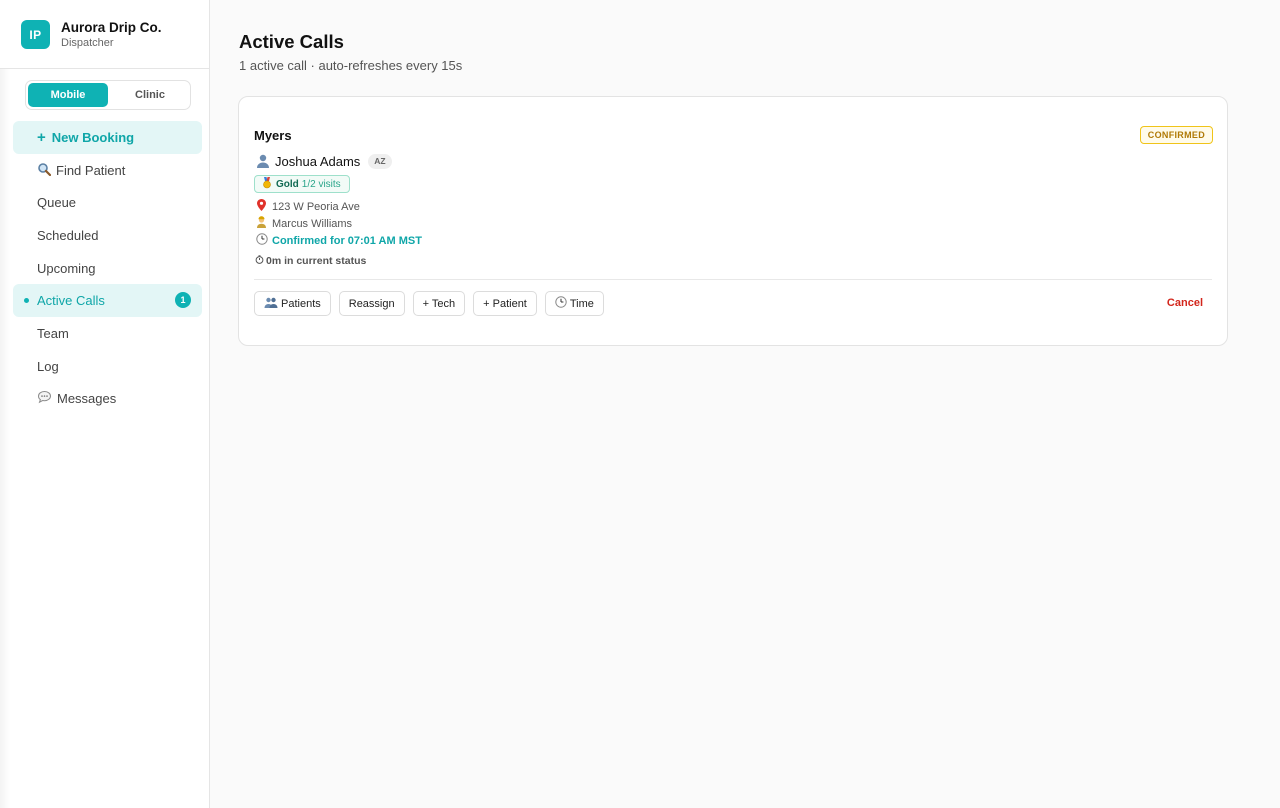 The width and height of the screenshot is (1280, 808). What do you see at coordinates (41, 137) in the screenshot?
I see `plus-icon: +` at bounding box center [41, 137].